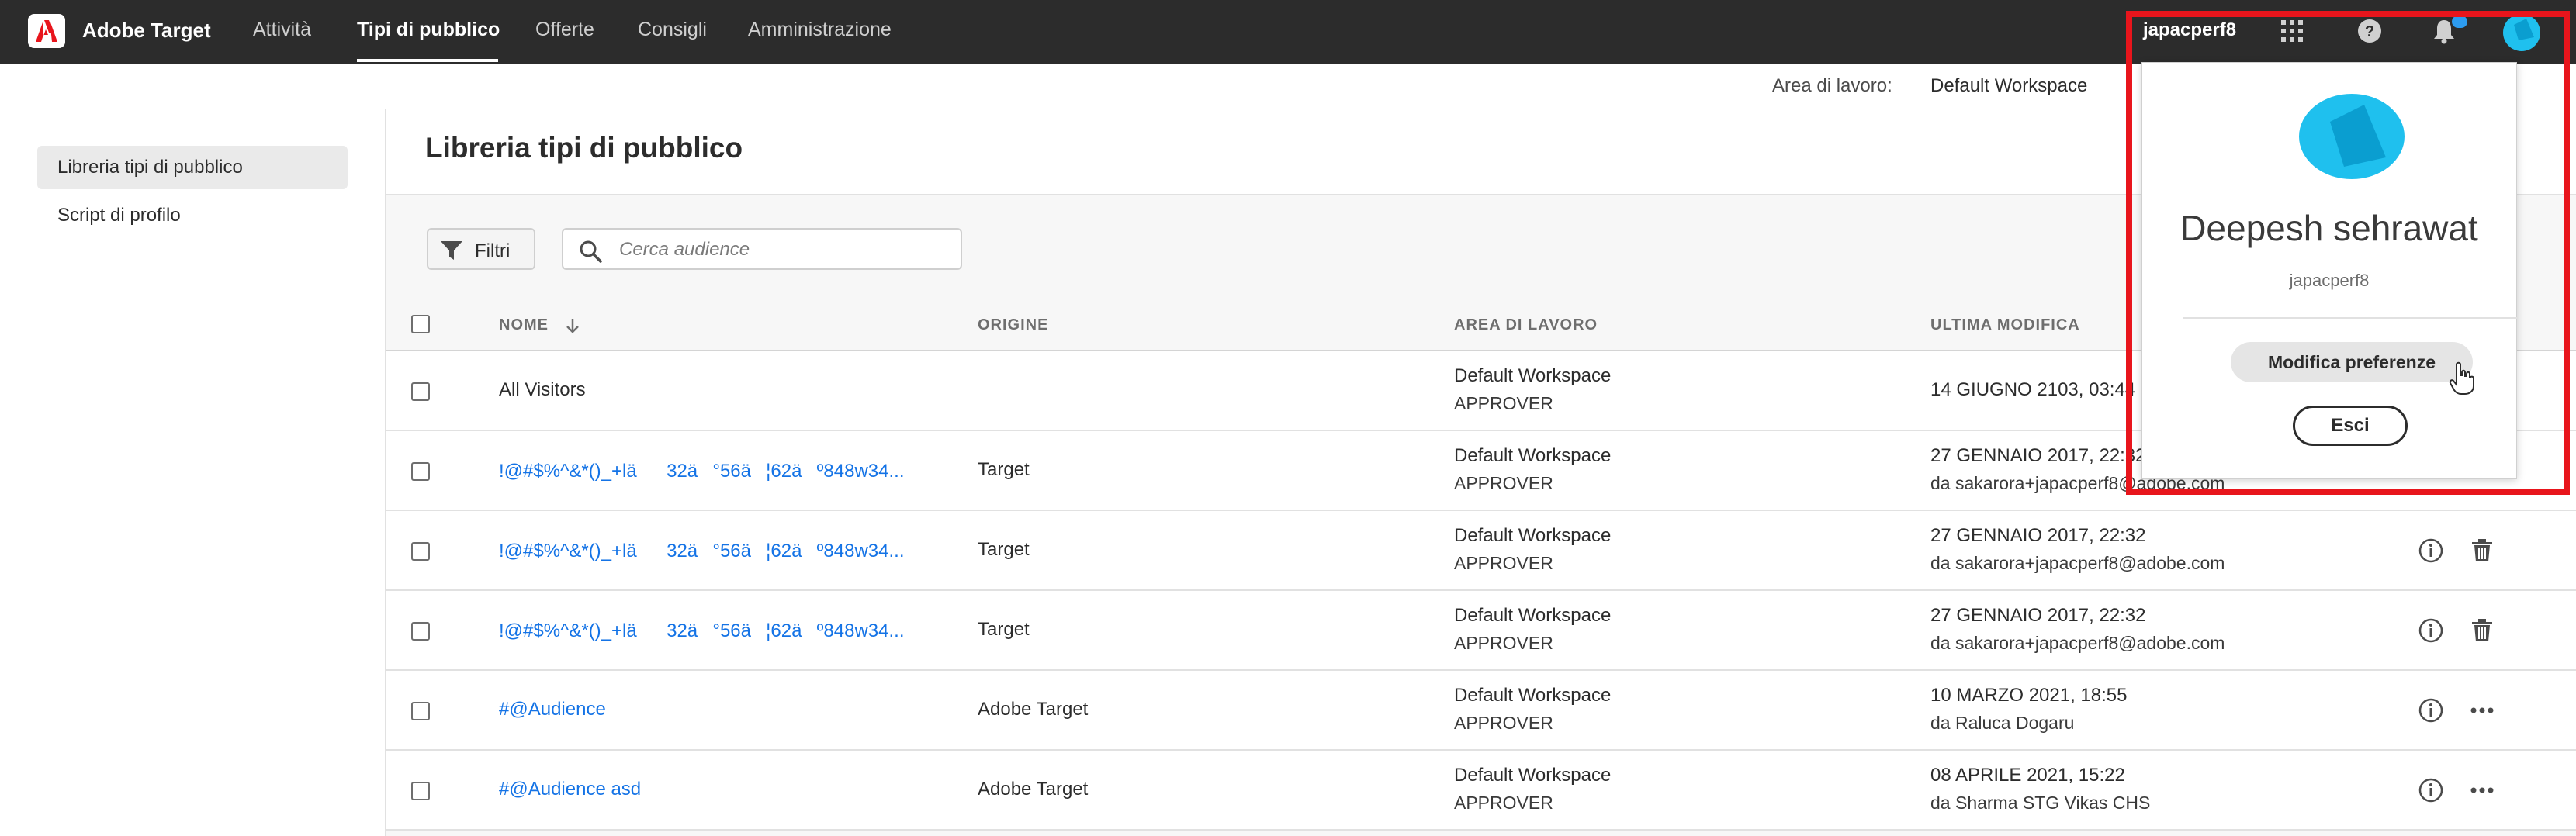  I want to click on audience-modified-by: da Sharma STG Vikas CHS, so click(2040, 803).